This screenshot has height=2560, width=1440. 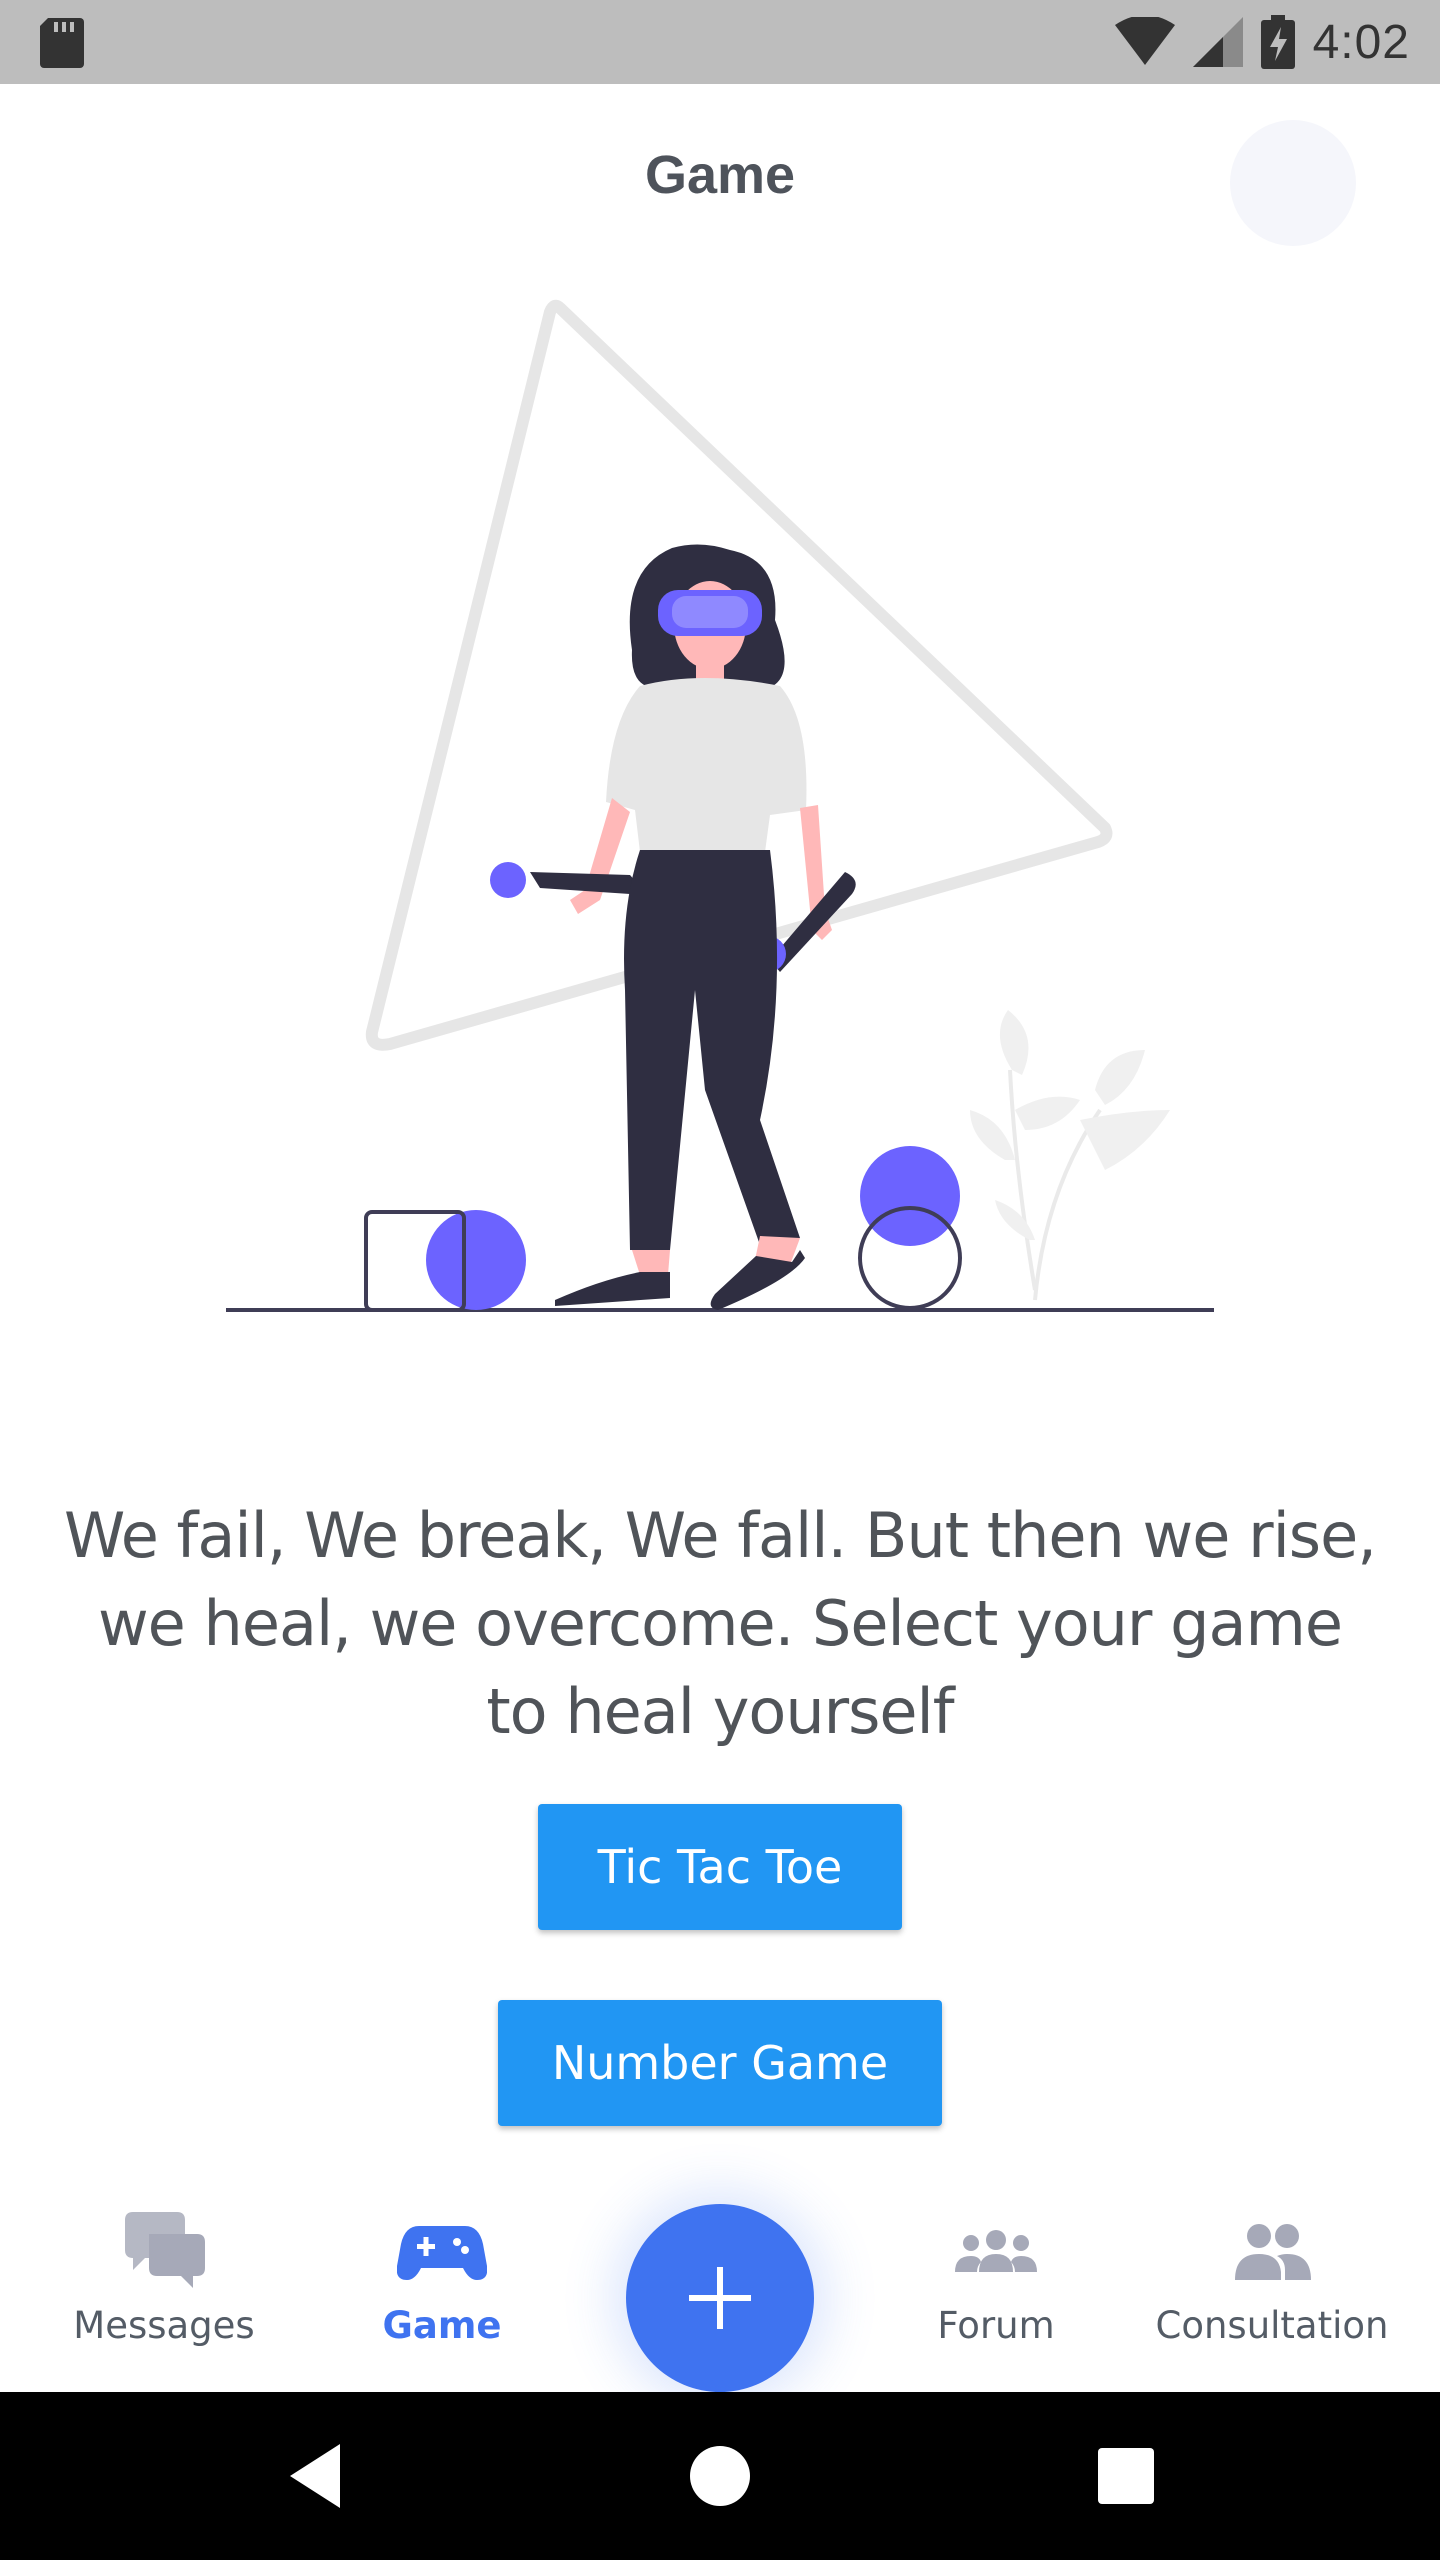 I want to click on tic-tac-toe-button: Tic Tac Toe, so click(x=720, y=1867).